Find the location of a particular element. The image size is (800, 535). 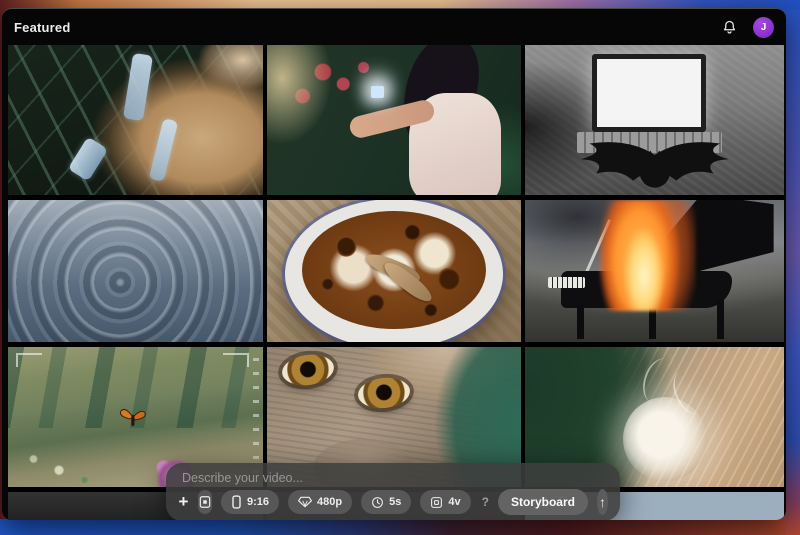

variations-icon is located at coordinates (436, 502).